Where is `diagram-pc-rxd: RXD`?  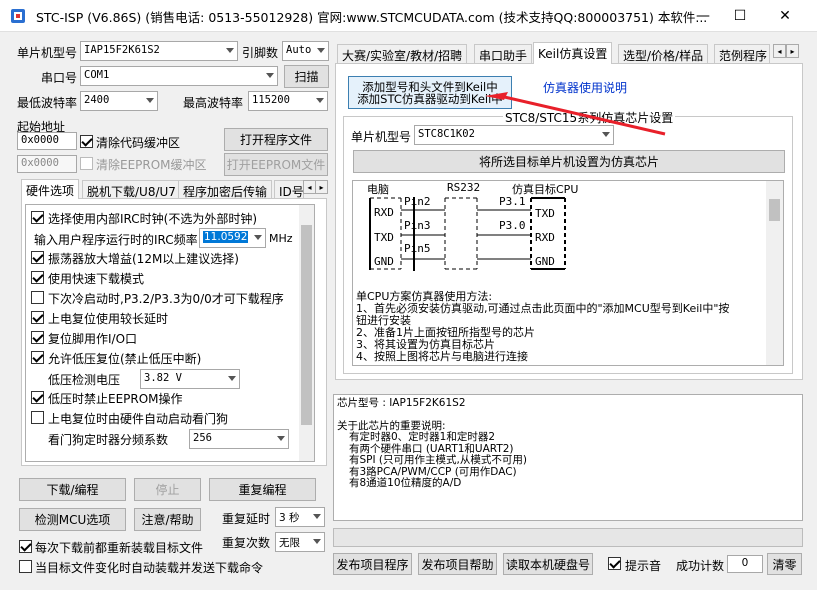
diagram-pc-rxd: RXD is located at coordinates (384, 212).